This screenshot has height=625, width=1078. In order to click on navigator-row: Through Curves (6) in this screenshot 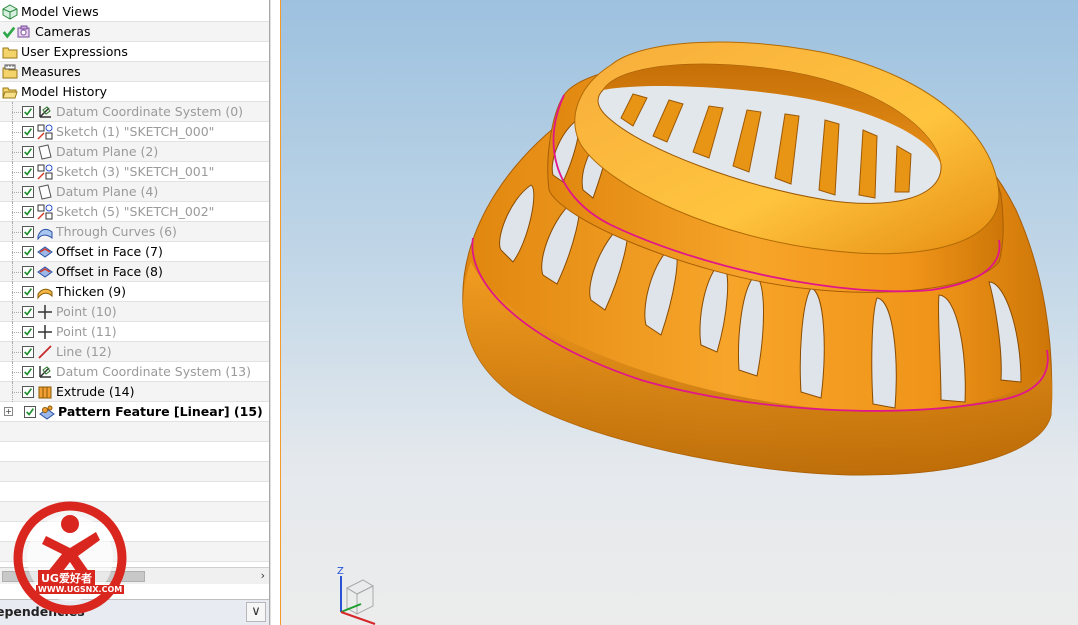, I will do `click(134, 231)`.